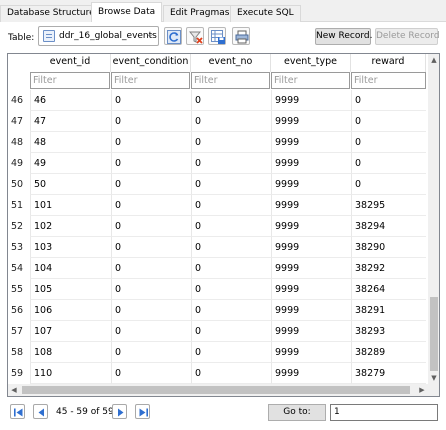  I want to click on column-header-event-id: event_id, so click(70, 63).